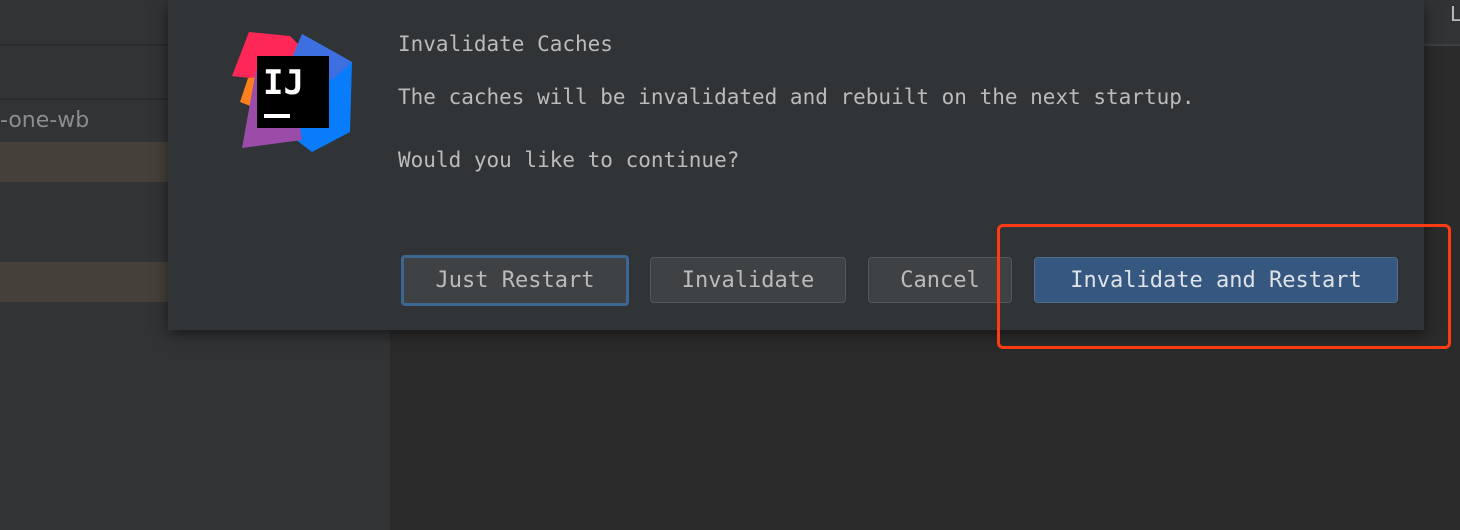  I want to click on annotation-highlight-box, so click(1224, 286).